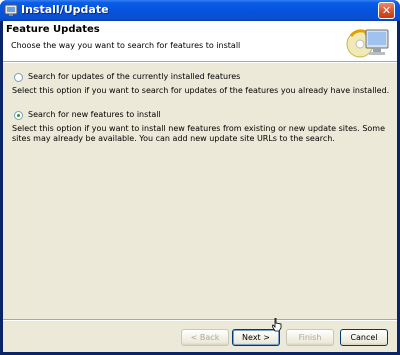  Describe the element at coordinates (277, 325) in the screenshot. I see `mouse-pointer-icon` at that location.